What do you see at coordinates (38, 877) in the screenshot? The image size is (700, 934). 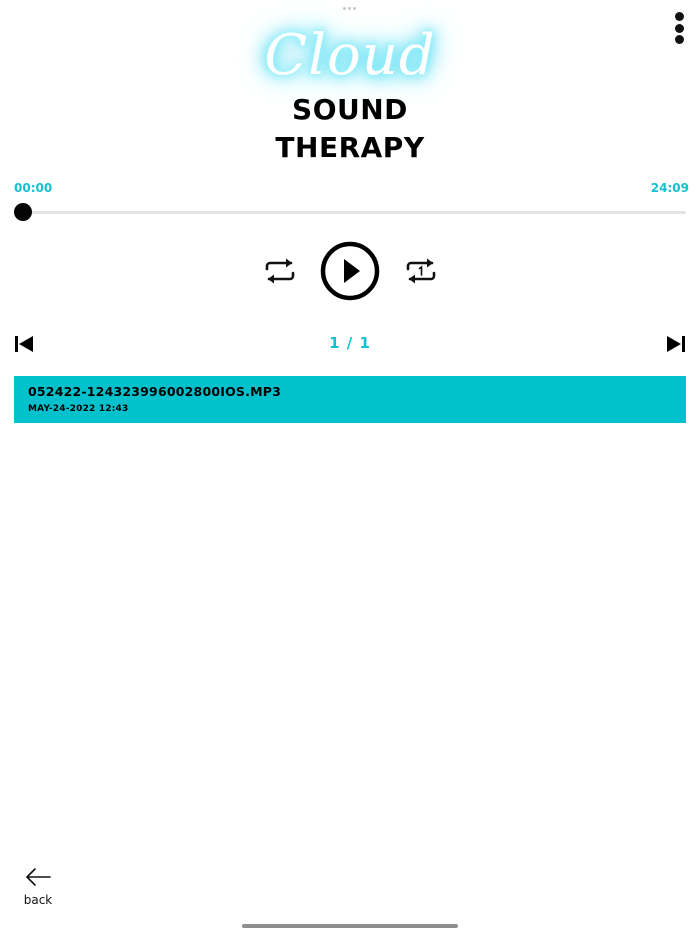 I see `arrow-left-icon` at bounding box center [38, 877].